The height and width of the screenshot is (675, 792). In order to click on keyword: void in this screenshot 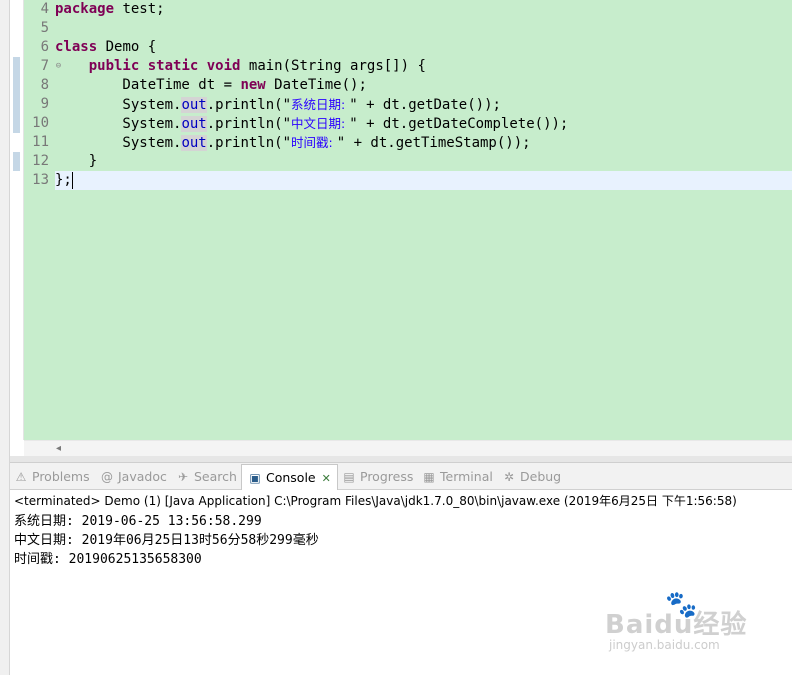, I will do `click(223, 66)`.